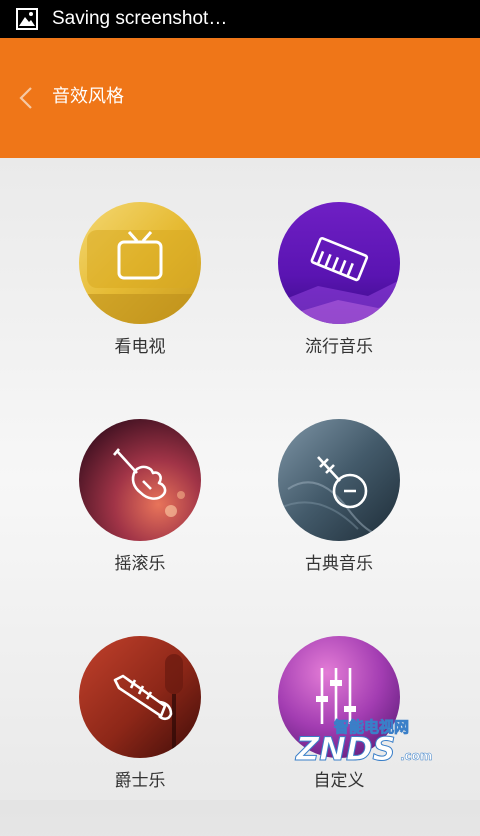  I want to click on style-label: 摇滚乐, so click(140, 564).